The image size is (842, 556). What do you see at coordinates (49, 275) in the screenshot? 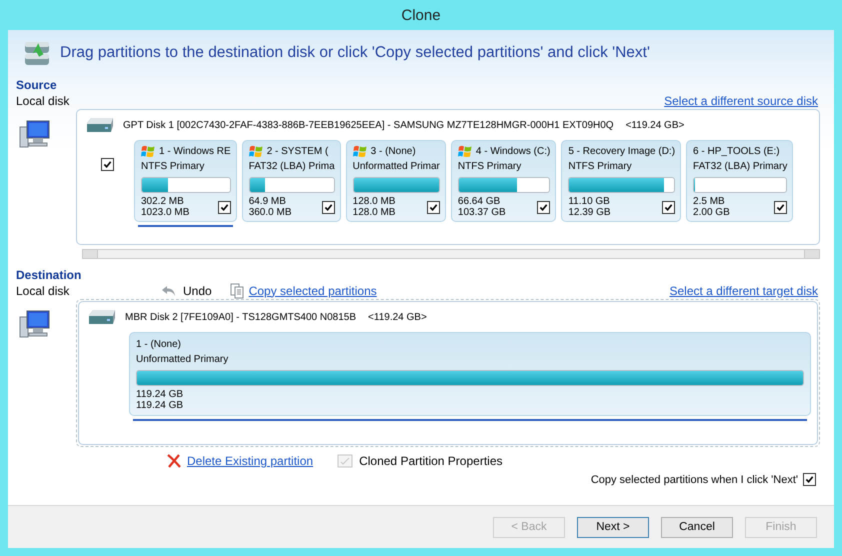
I see `section-heading: Destination` at bounding box center [49, 275].